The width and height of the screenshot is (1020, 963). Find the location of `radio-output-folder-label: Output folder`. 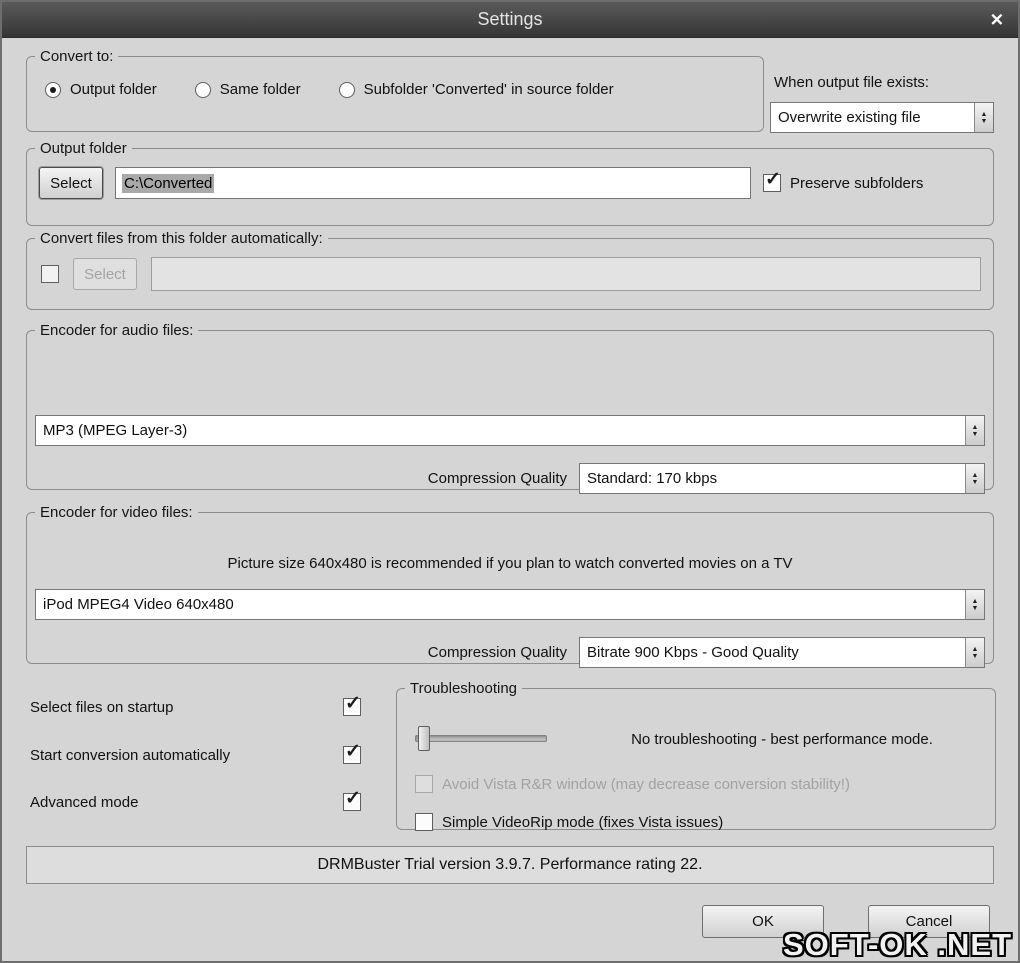

radio-output-folder-label: Output folder is located at coordinates (113, 89).